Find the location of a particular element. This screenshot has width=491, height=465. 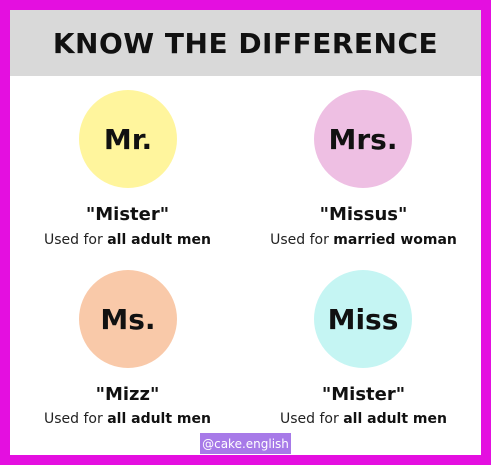

pronunciation-label: "Mizz" is located at coordinates (127, 394).